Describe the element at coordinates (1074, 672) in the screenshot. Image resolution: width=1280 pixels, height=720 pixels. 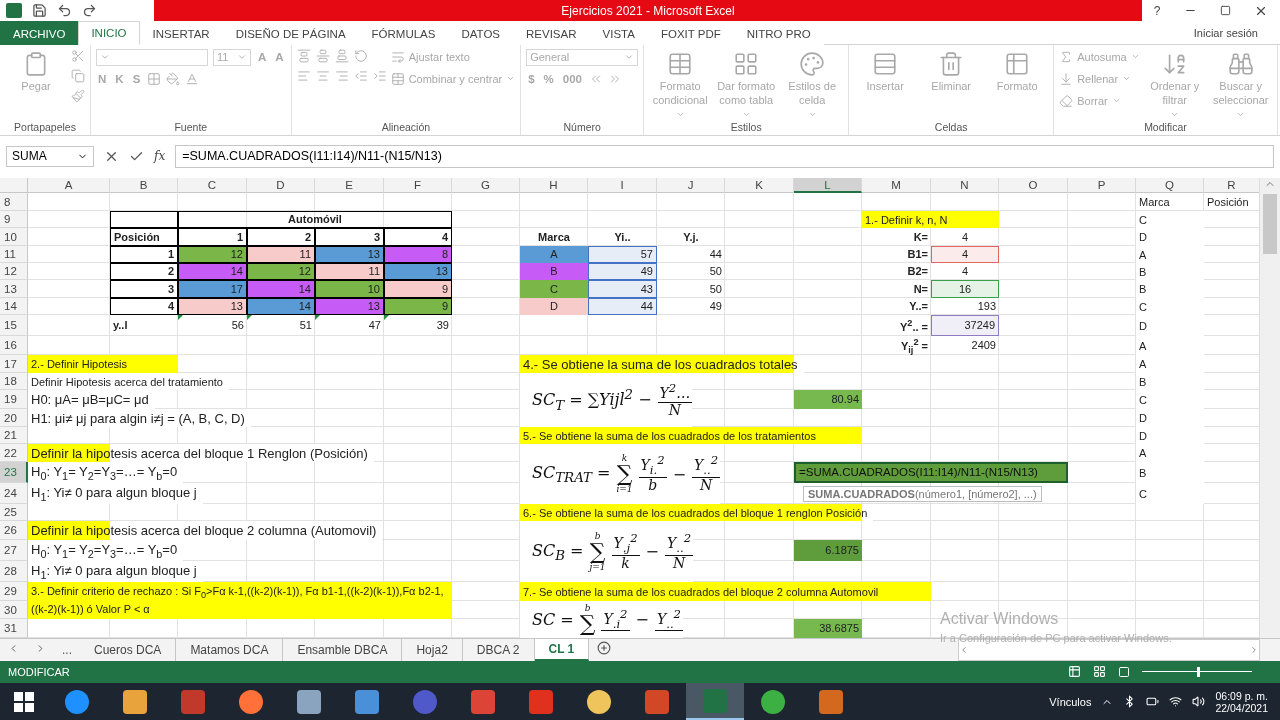
I see `normal-view-icon` at that location.